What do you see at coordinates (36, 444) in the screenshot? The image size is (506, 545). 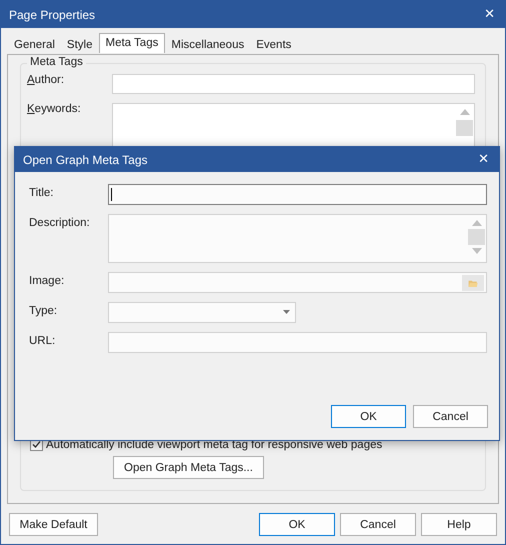 I see `check-icon` at bounding box center [36, 444].